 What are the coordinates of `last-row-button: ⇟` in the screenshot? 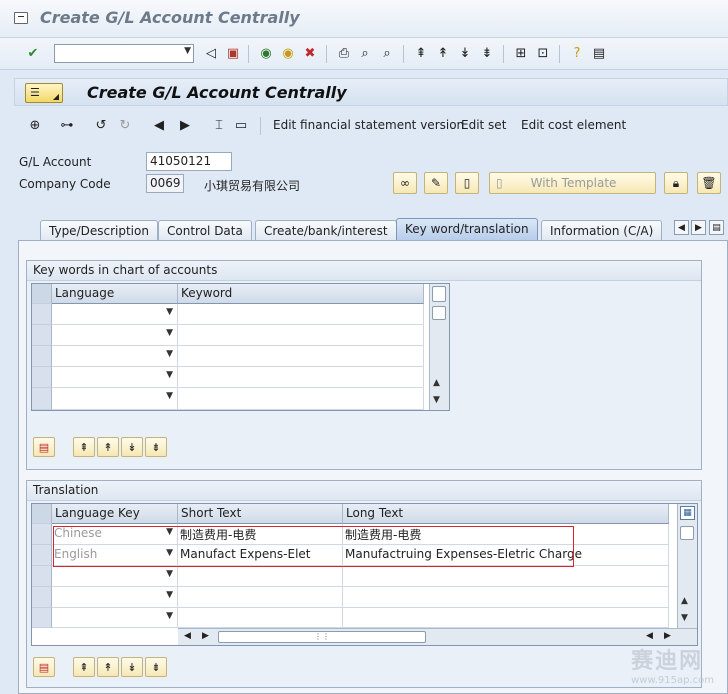 It's located at (156, 667).